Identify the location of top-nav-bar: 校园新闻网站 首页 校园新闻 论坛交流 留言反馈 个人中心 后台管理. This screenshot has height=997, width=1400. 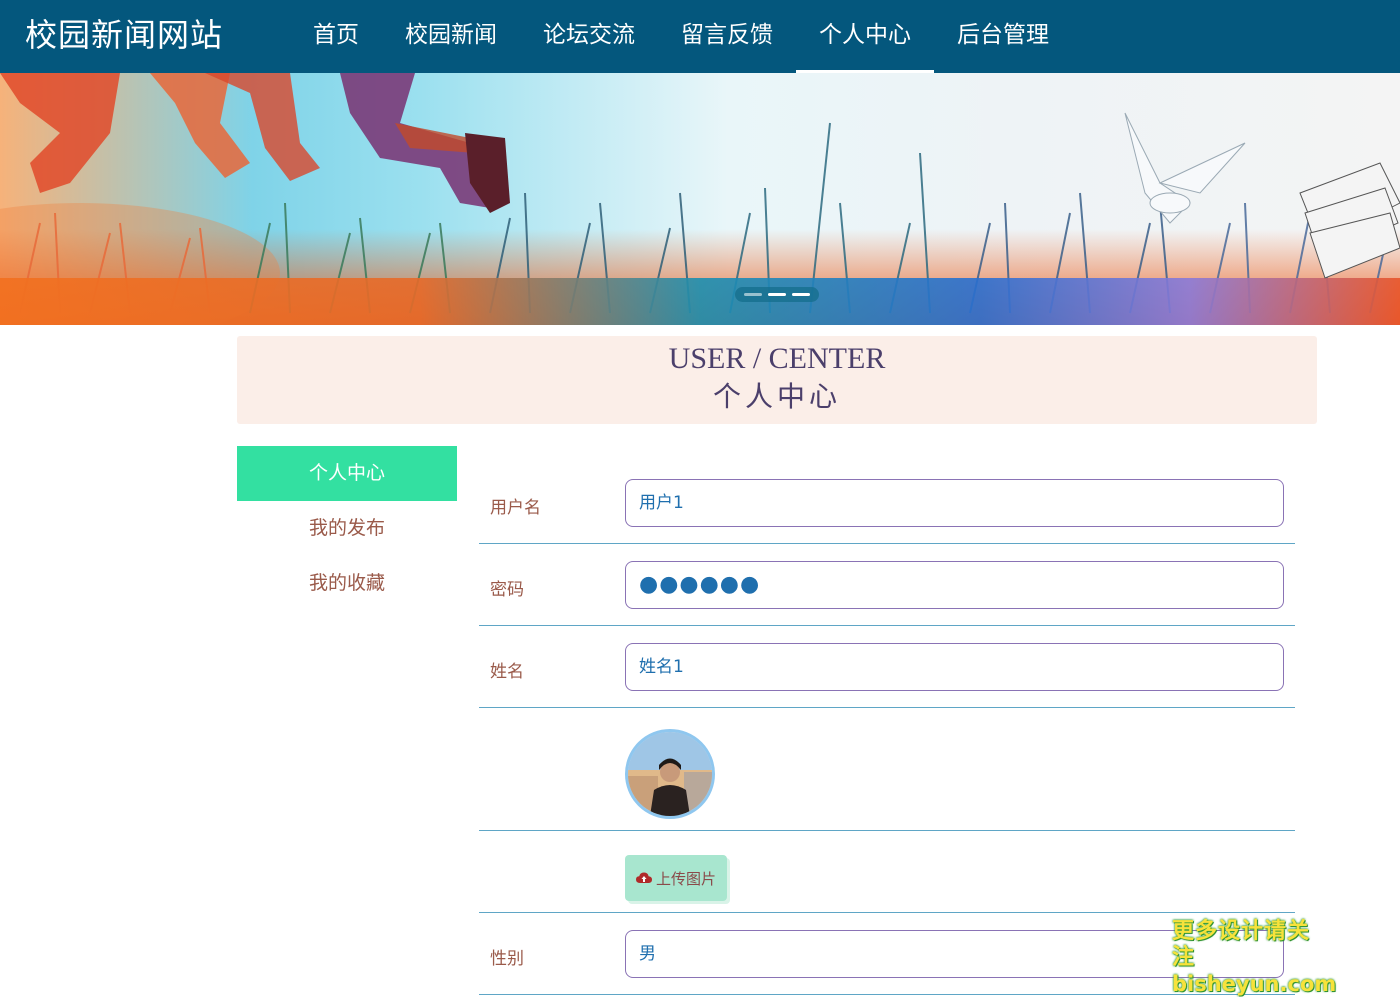
(700, 36).